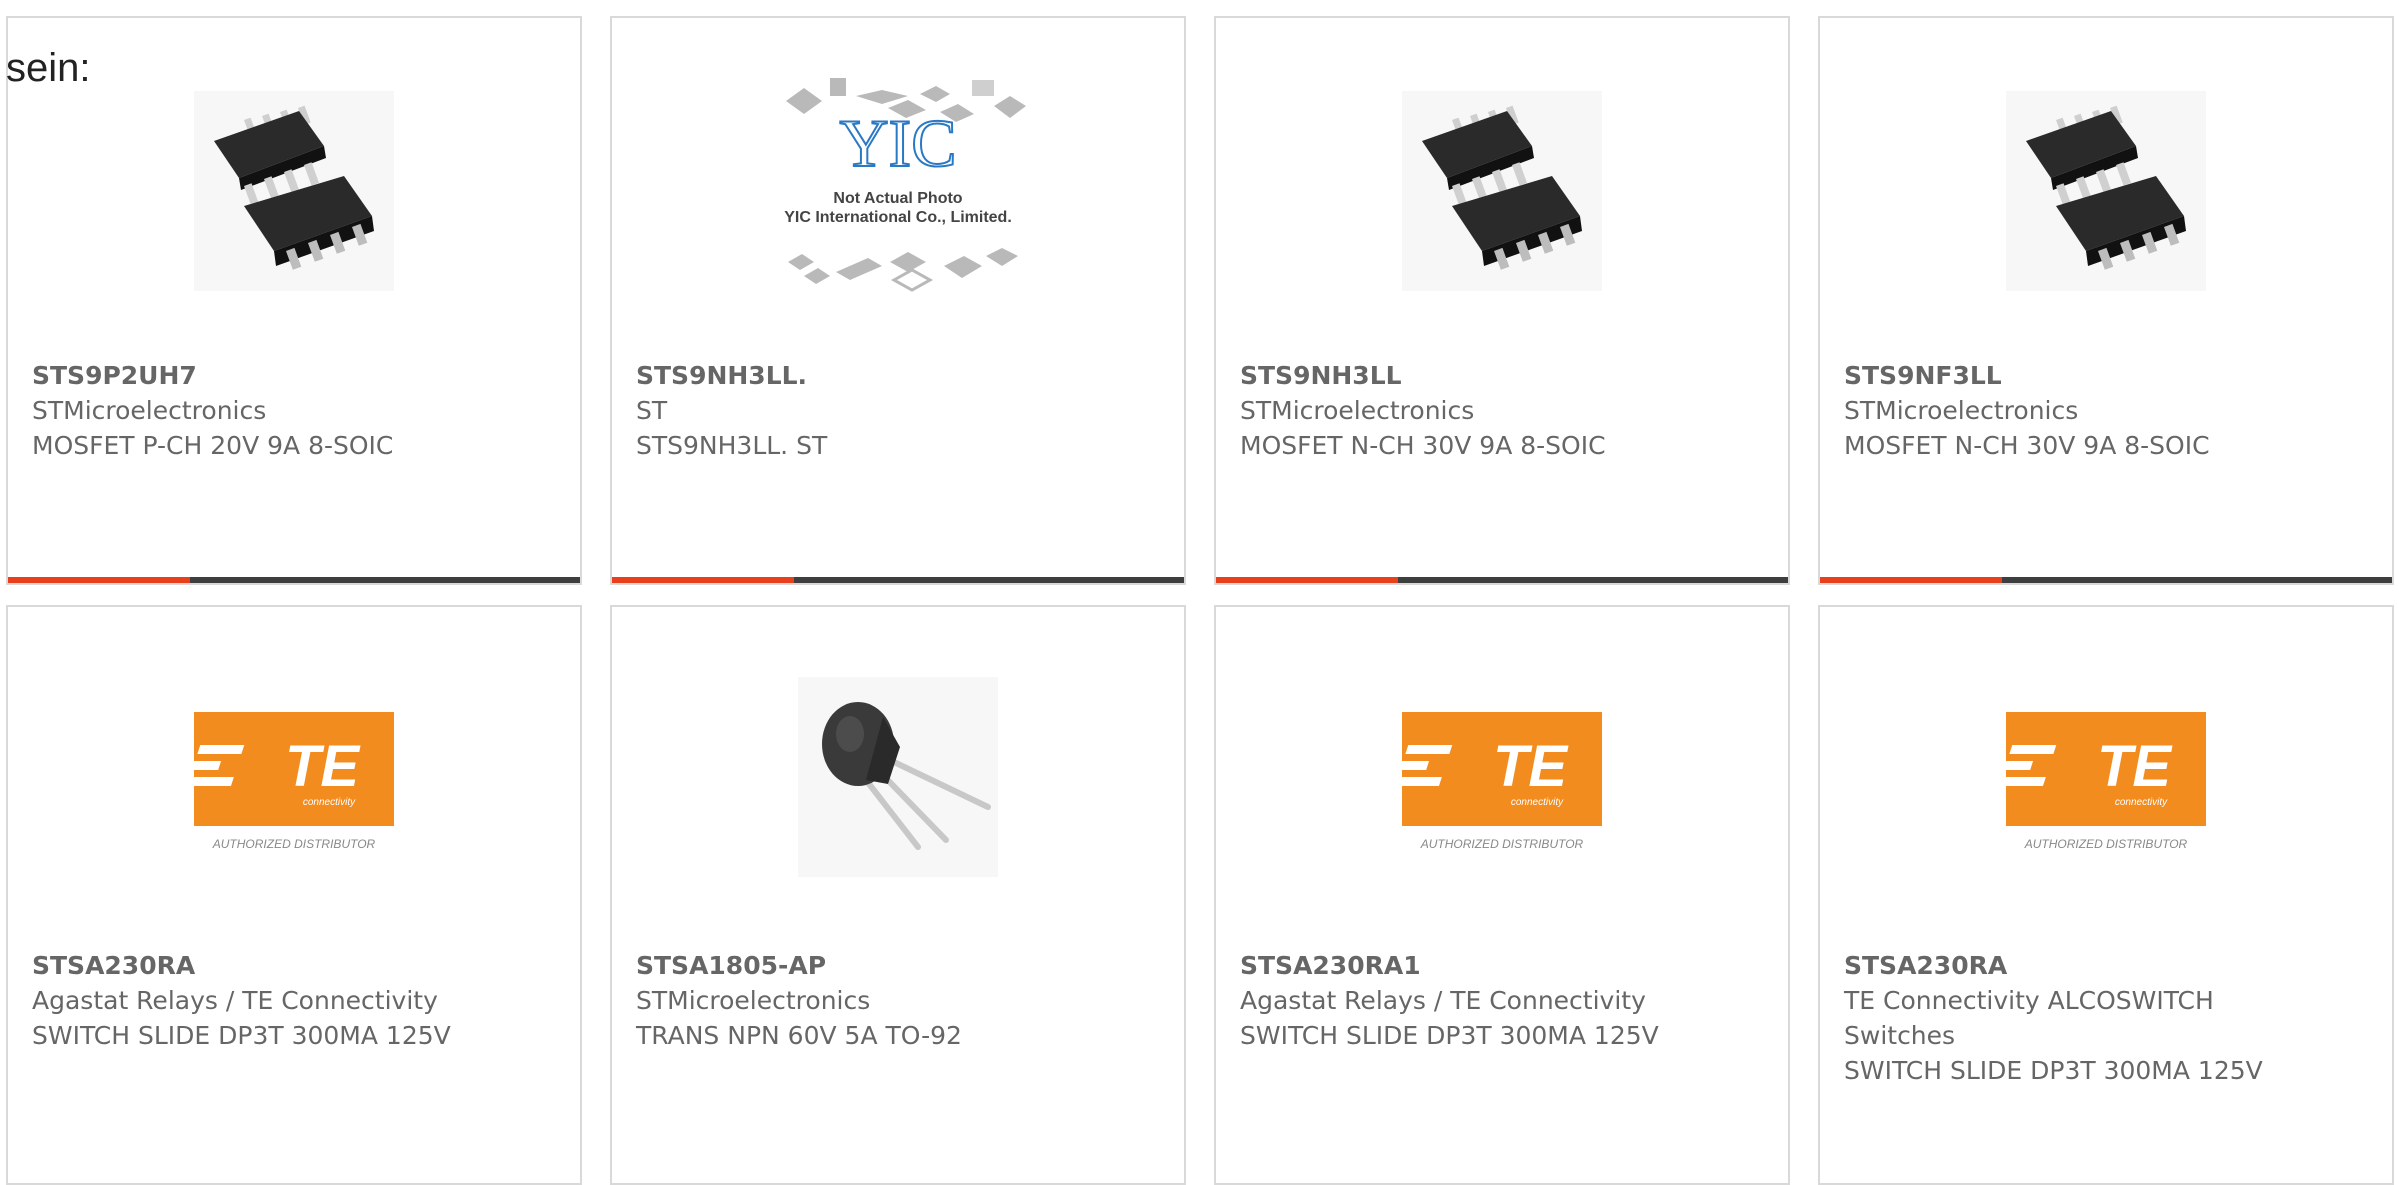 The height and width of the screenshot is (1185, 2398). I want to click on part-number: STS9P2UH7, so click(294, 375).